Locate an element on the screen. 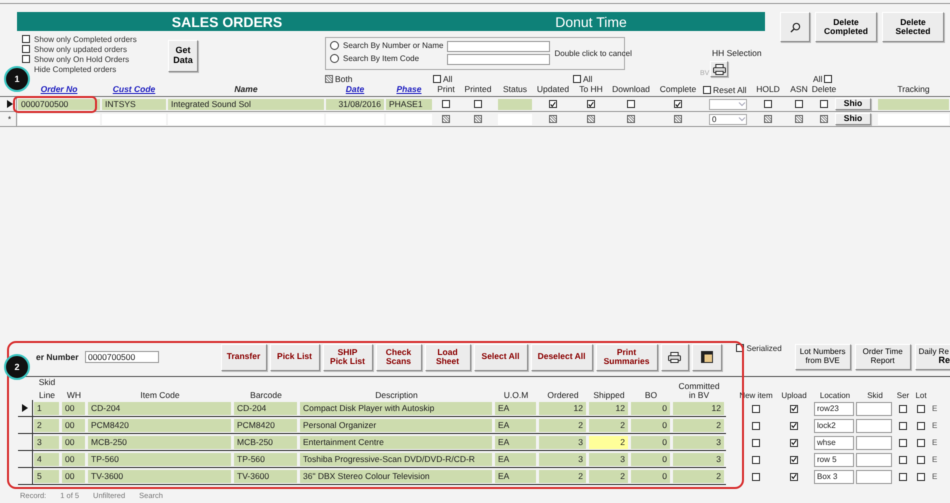 The image size is (950, 503). table-cell: 31/08/2016 is located at coordinates (355, 104).